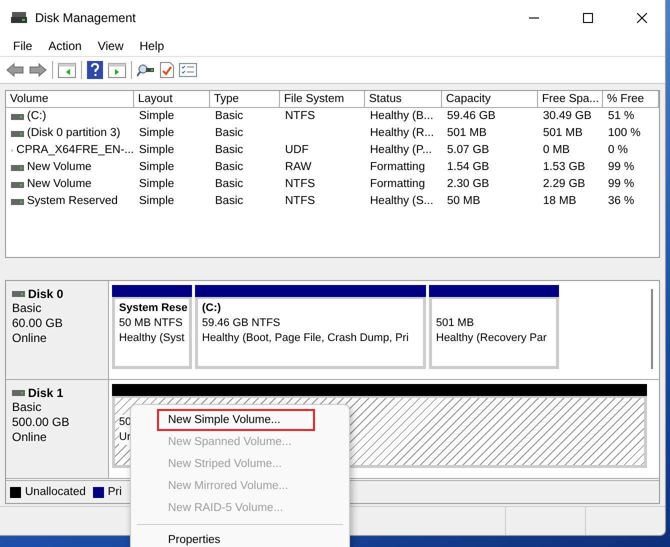 The width and height of the screenshot is (670, 547). What do you see at coordinates (70, 99) in the screenshot?
I see `column-header: Volume` at bounding box center [70, 99].